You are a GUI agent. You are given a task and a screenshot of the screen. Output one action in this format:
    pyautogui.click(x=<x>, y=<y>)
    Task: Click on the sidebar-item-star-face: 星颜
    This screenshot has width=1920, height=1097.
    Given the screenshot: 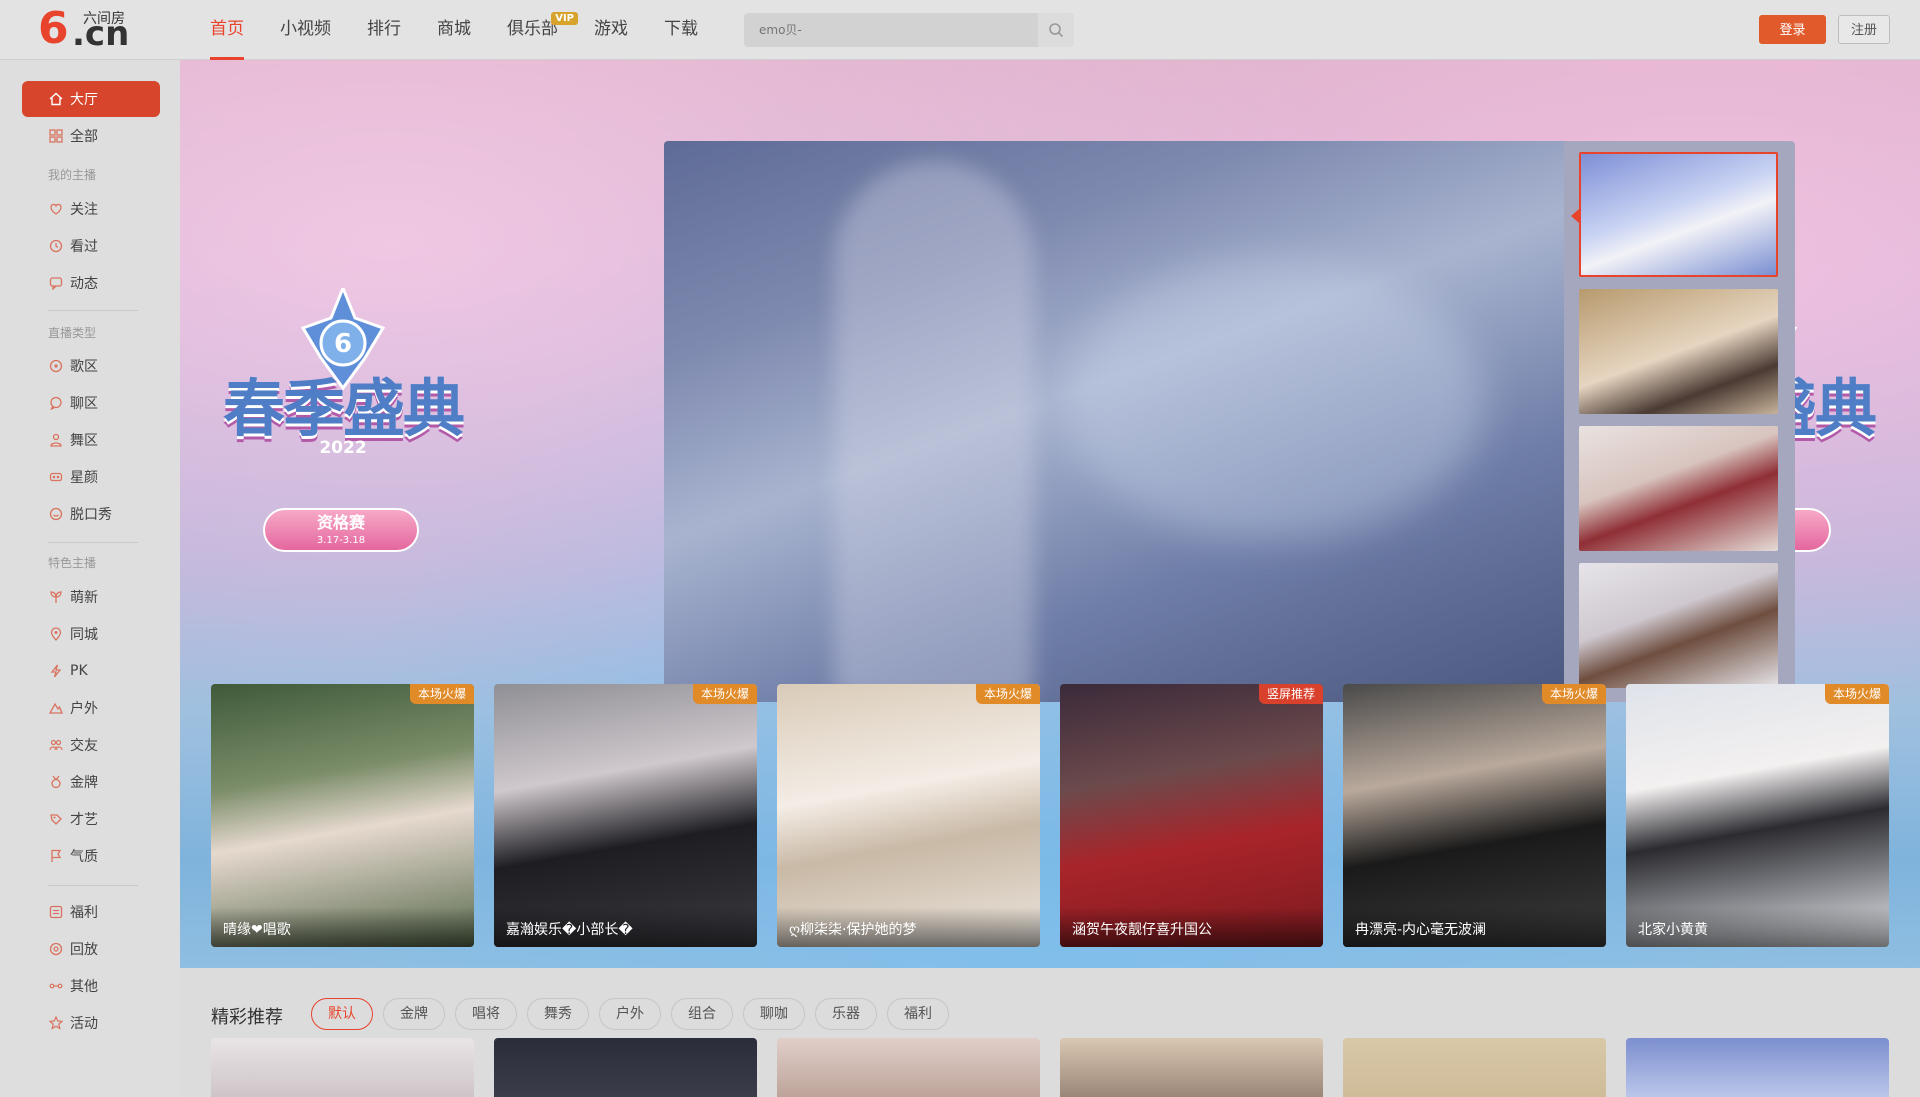 What is the action you would take?
    pyautogui.click(x=91, y=477)
    